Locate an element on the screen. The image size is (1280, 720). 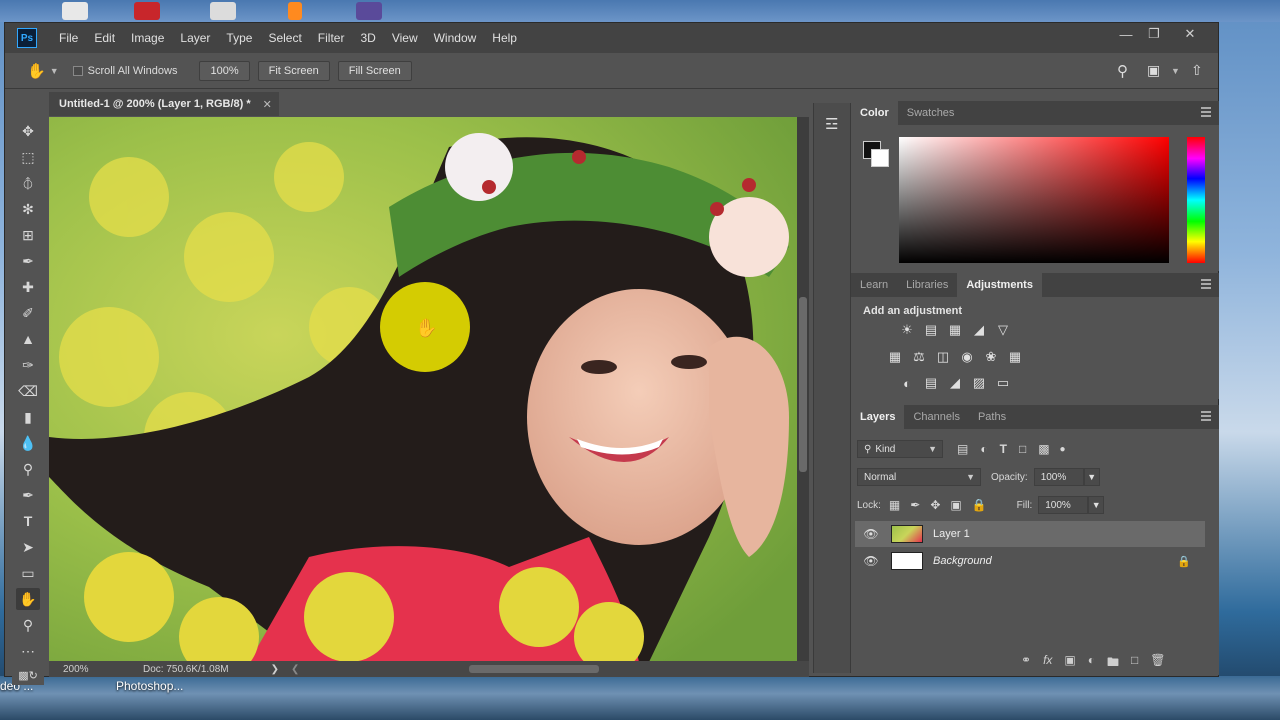
menu-3d: 3D is located at coordinates (367, 38).